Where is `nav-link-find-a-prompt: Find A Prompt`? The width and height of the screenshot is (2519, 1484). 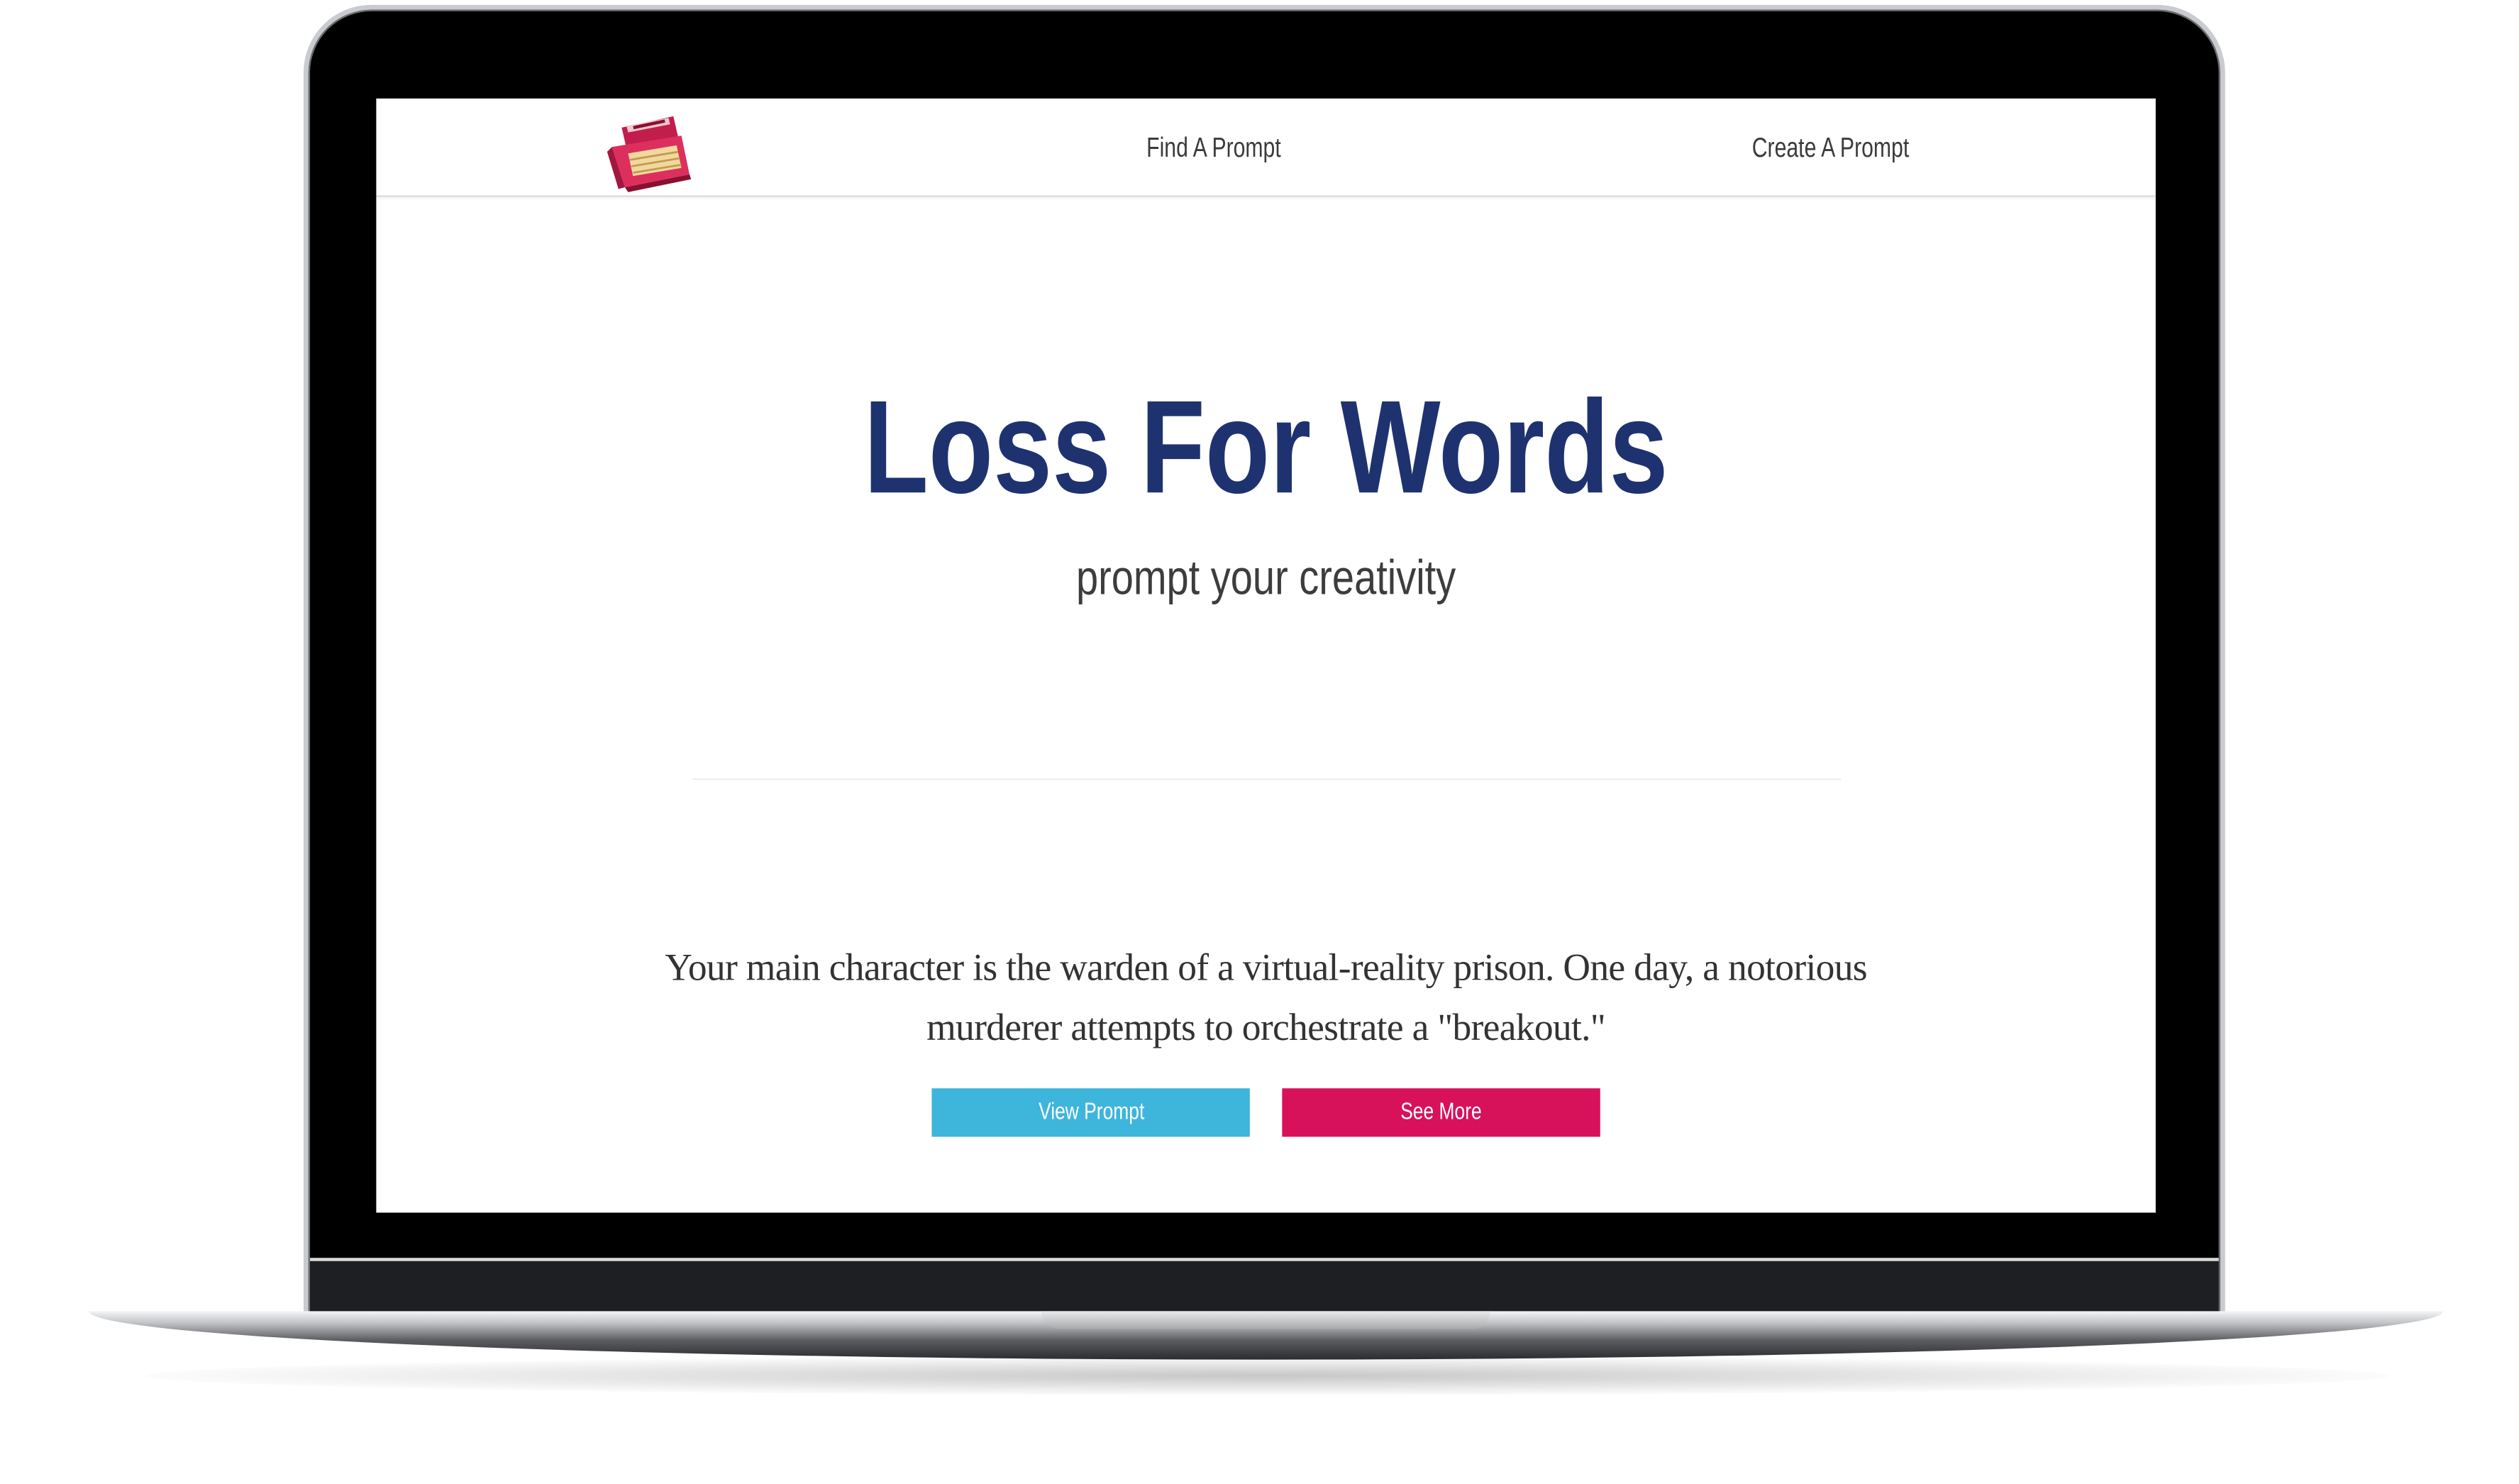 nav-link-find-a-prompt: Find A Prompt is located at coordinates (1213, 149).